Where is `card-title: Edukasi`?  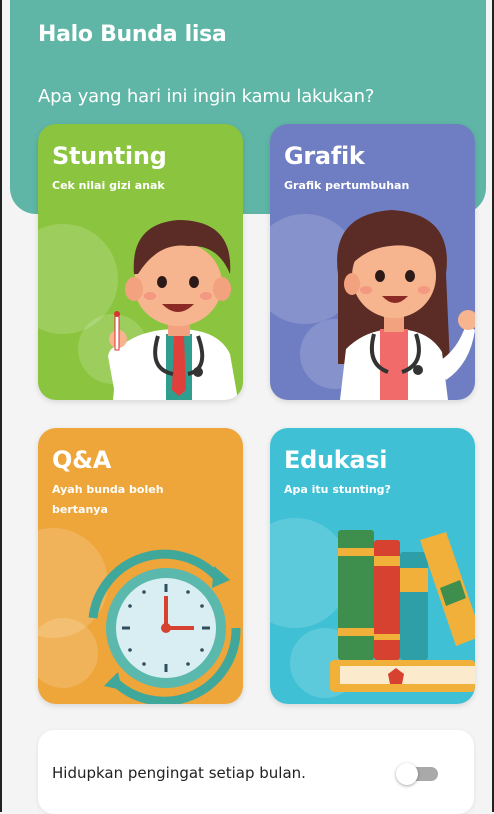
card-title: Edukasi is located at coordinates (336, 460).